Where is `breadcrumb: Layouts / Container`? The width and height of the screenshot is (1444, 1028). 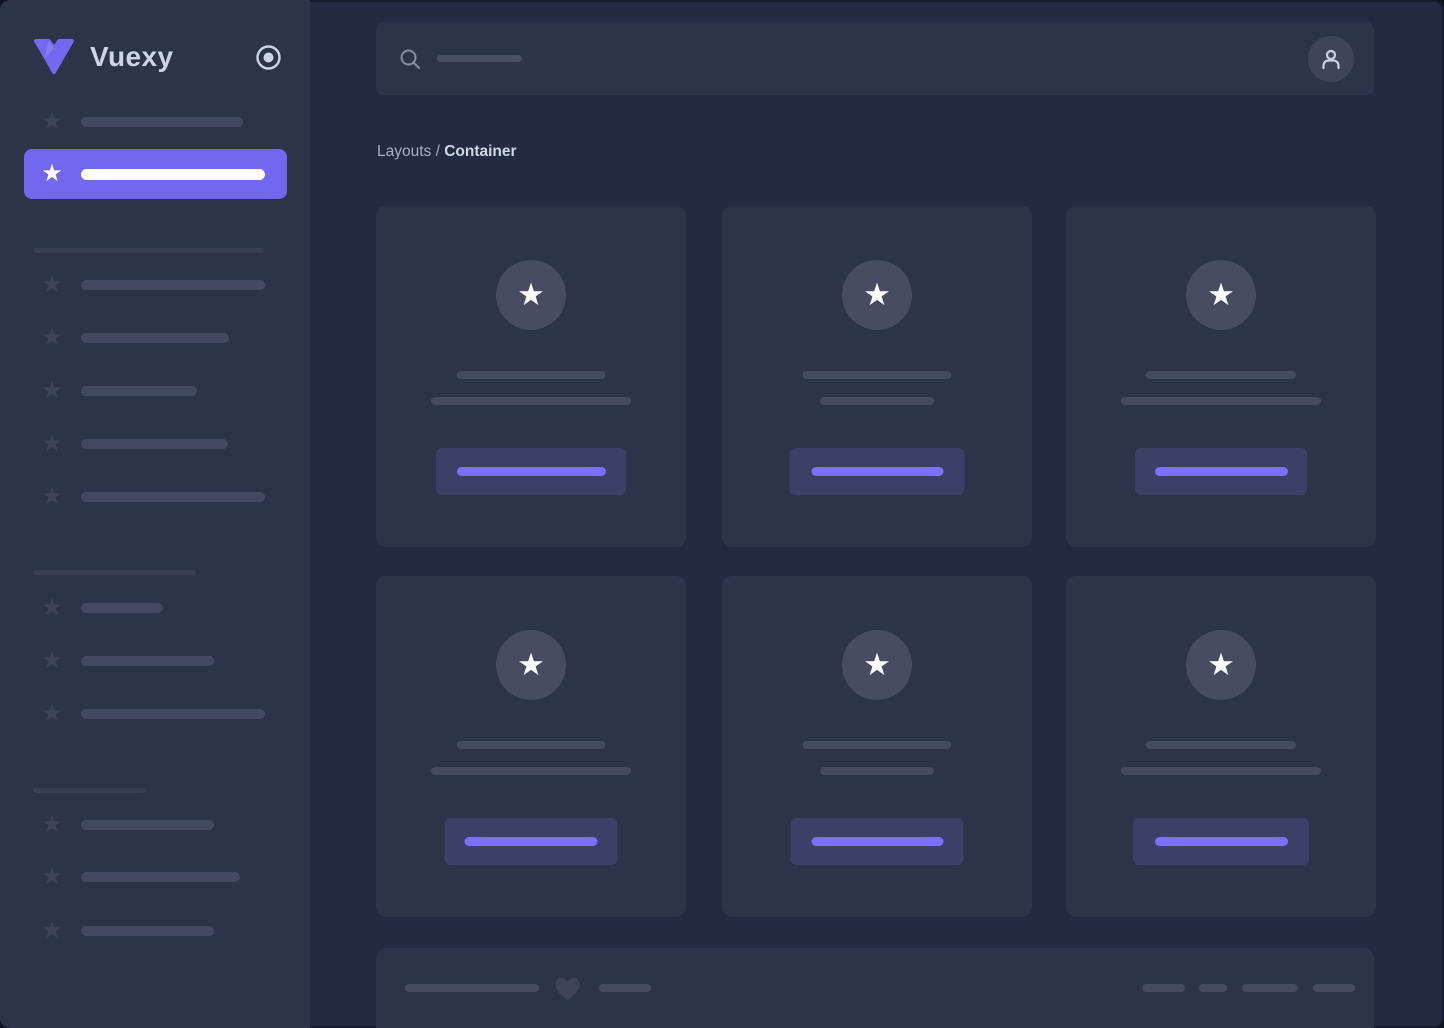 breadcrumb: Layouts / Container is located at coordinates (447, 152).